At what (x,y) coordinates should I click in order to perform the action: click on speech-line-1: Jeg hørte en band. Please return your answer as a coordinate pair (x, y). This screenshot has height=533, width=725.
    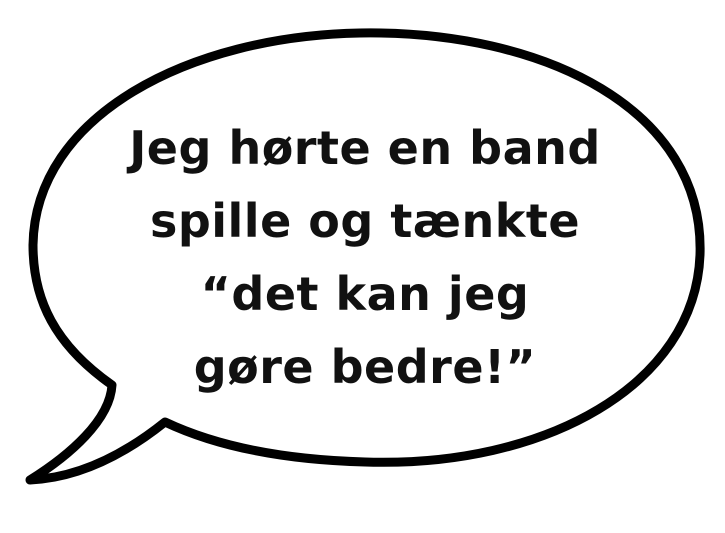
    Looking at the image, I should click on (365, 148).